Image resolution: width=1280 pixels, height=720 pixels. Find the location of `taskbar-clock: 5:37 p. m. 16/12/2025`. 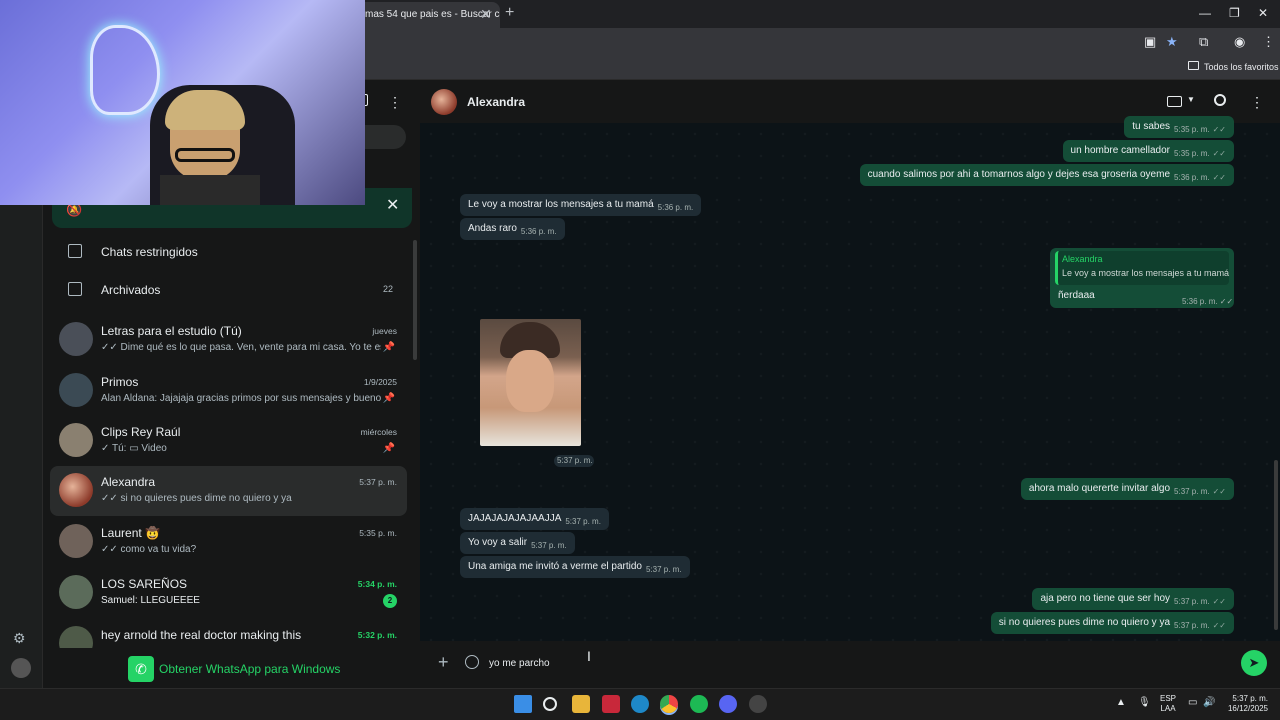

taskbar-clock: 5:37 p. m. 16/12/2025 is located at coordinates (1245, 704).